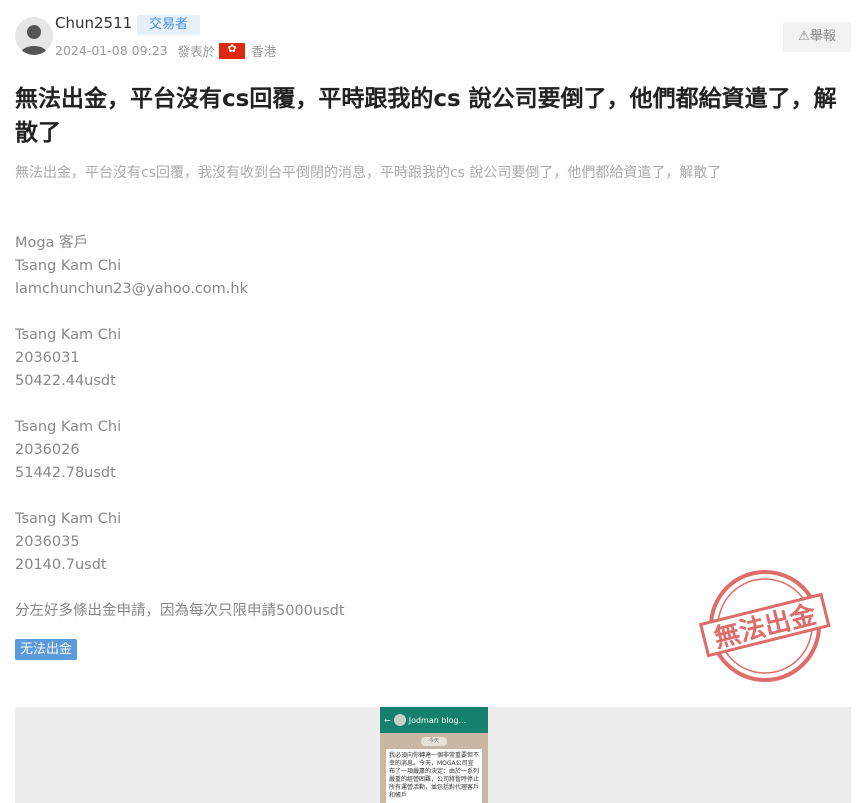 The height and width of the screenshot is (803, 865). I want to click on body-block: Tsang Kam Chi 2036031 50422.44usdt, so click(180, 358).